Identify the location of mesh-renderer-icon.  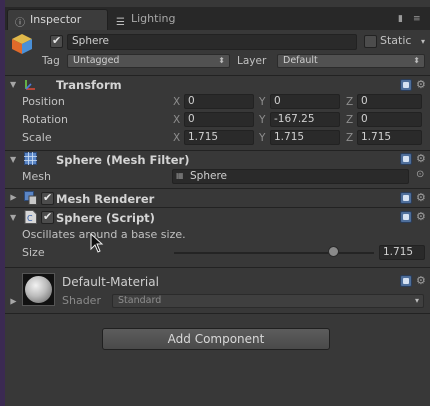
(30, 198).